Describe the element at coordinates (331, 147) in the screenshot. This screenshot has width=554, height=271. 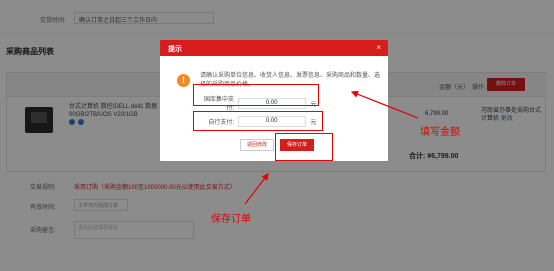
I see `annotation-arrows` at that location.